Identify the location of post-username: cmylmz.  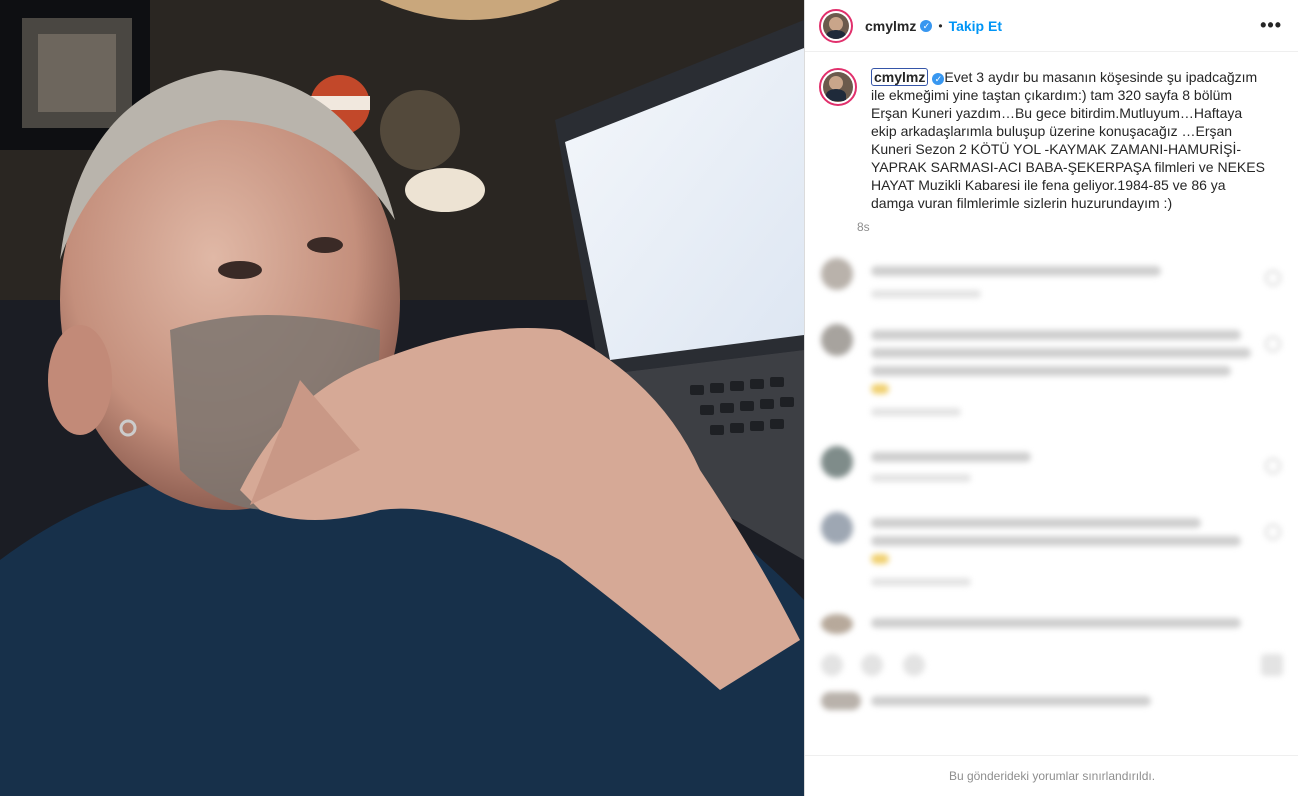
(890, 26).